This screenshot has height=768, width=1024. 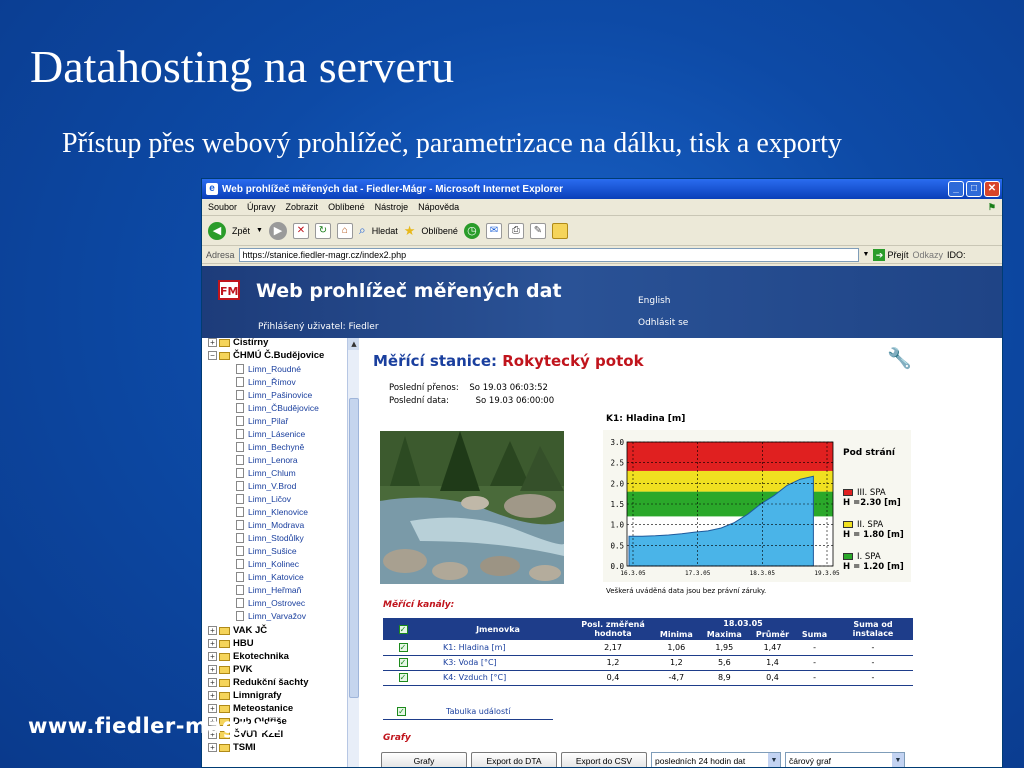 I want to click on tree-leaf-station: Limn_Kolinec, so click(x=267, y=563).